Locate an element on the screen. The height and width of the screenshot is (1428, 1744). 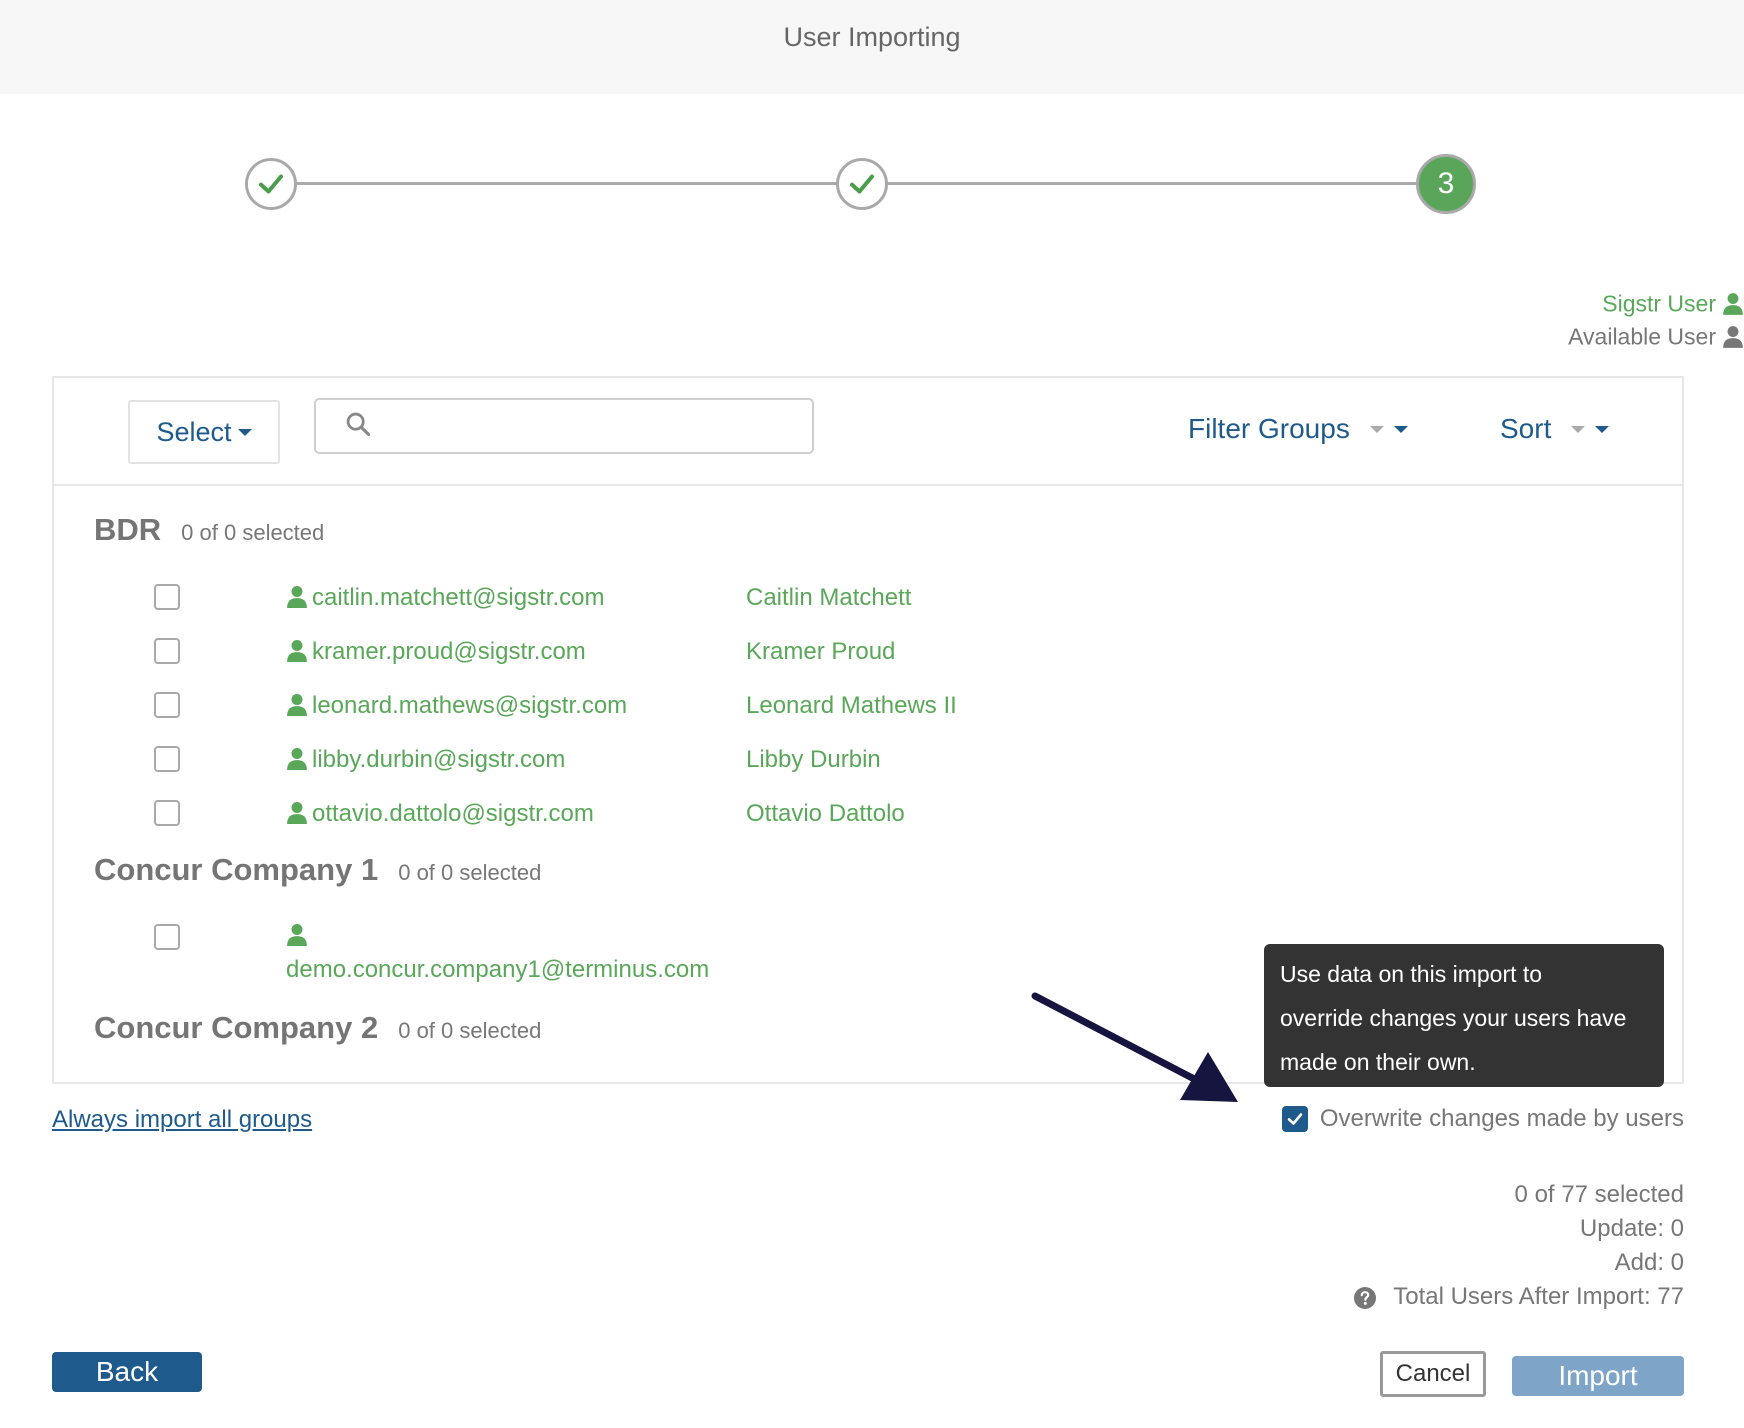
add-count: Add: 0 is located at coordinates (1649, 1262).